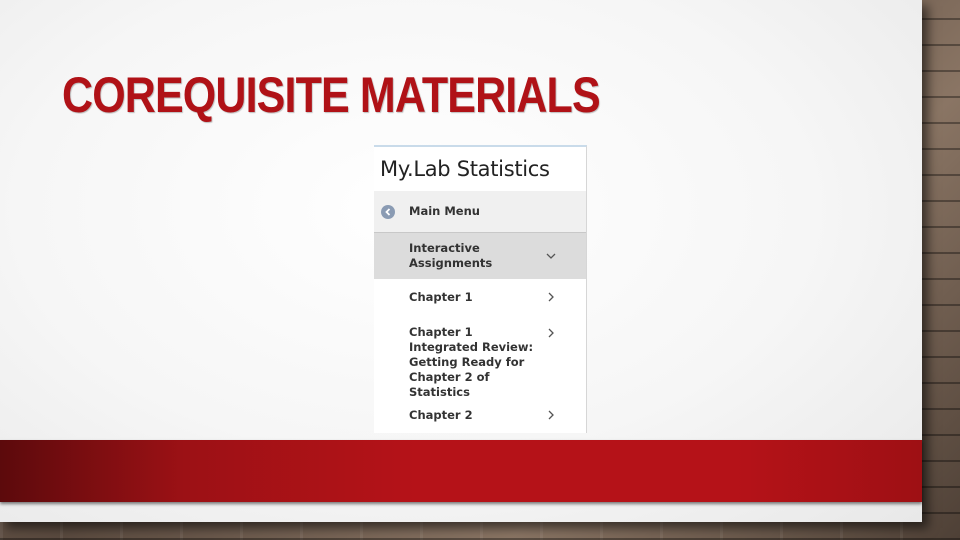  Describe the element at coordinates (451, 255) in the screenshot. I see `menu-item-label: Interactive Assignments` at that location.